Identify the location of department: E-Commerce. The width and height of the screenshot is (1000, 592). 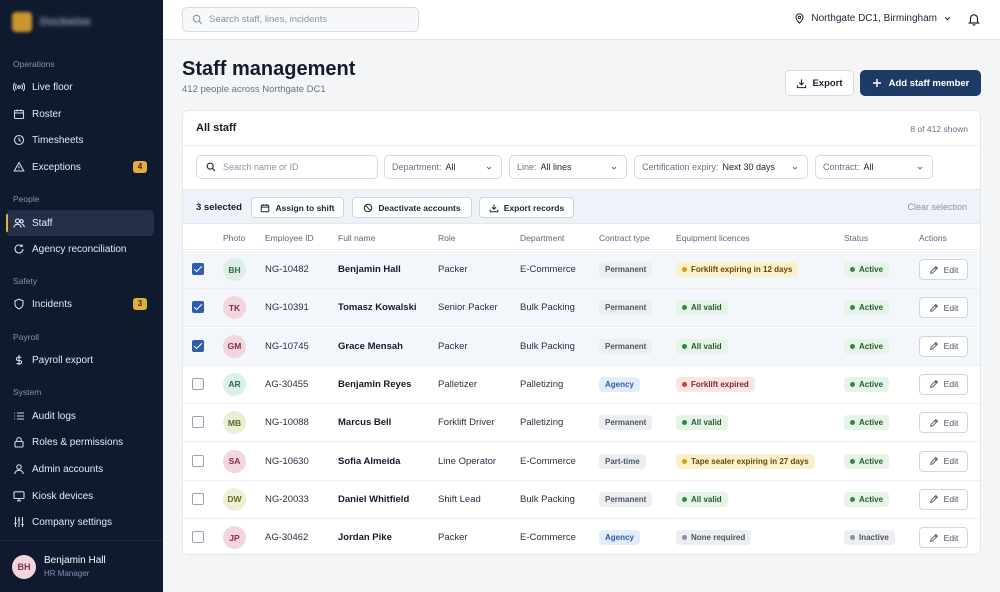
(548, 538).